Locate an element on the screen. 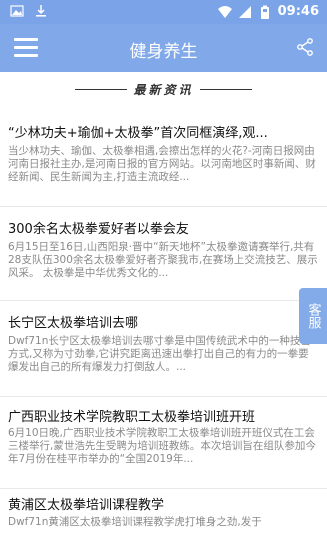 Image resolution: width=327 pixels, height=538 pixels. article-desc: Dwf71n黄浦区太极拳培训课程教学虎打堆身之劲,发于 is located at coordinates (135, 522).